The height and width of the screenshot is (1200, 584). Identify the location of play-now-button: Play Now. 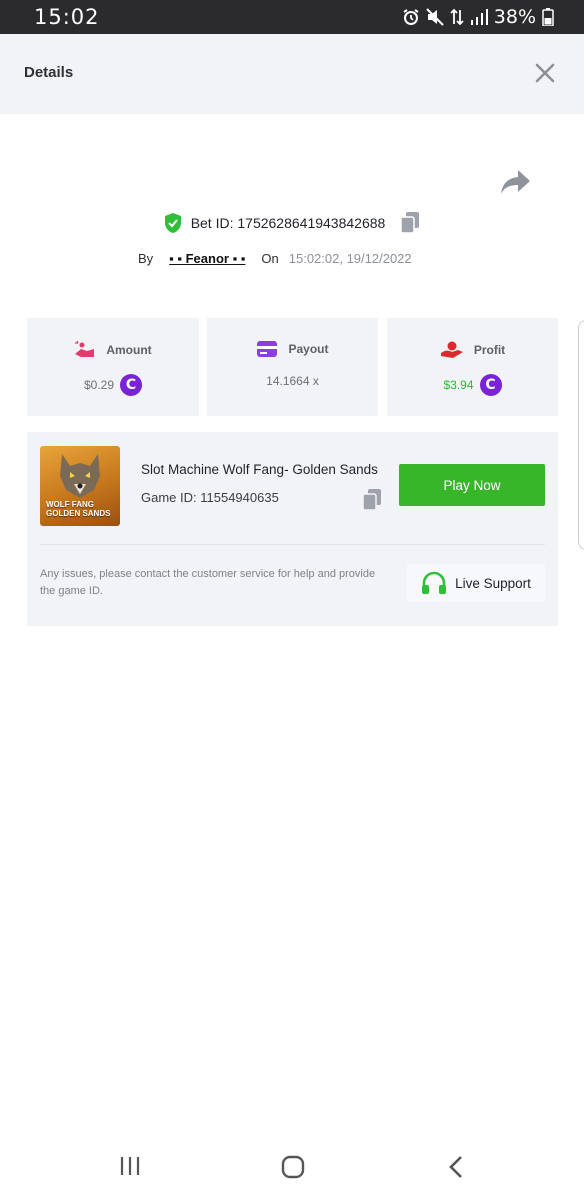
(472, 485).